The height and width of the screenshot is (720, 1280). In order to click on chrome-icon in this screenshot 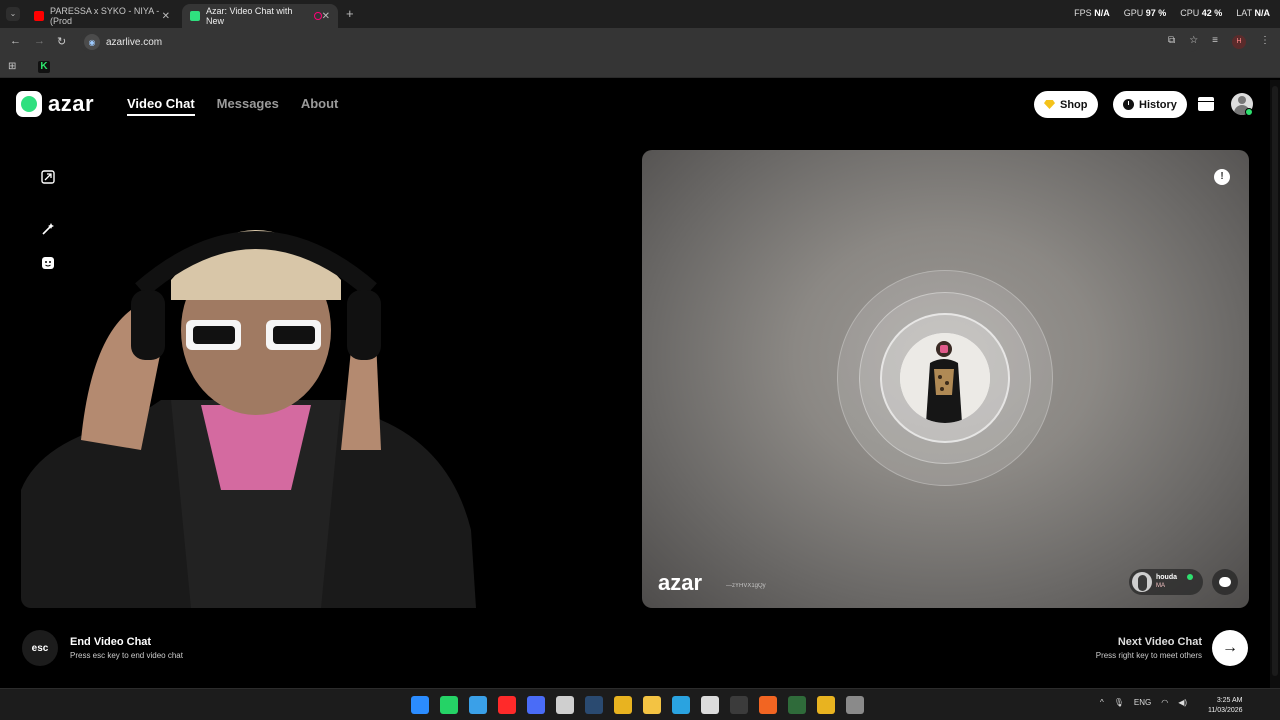, I will do `click(623, 705)`.